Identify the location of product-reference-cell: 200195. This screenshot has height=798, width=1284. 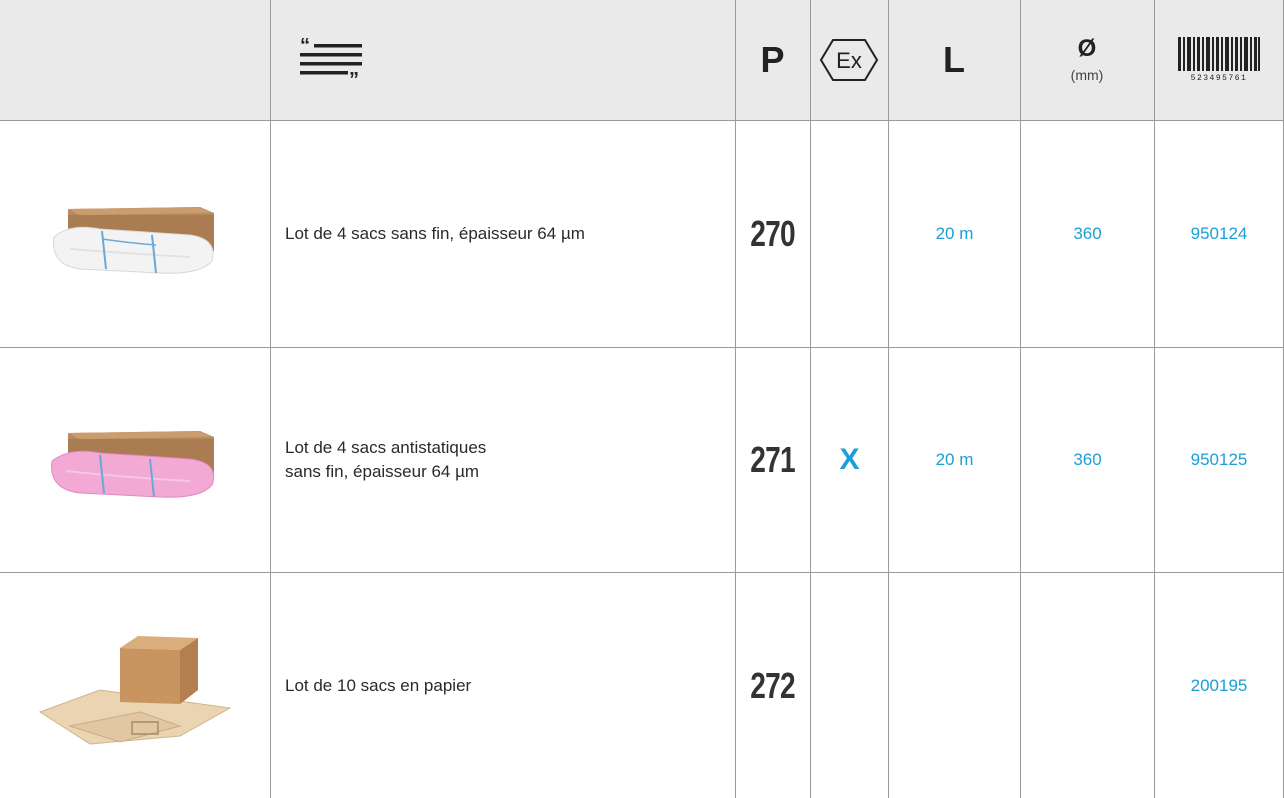
(1219, 685).